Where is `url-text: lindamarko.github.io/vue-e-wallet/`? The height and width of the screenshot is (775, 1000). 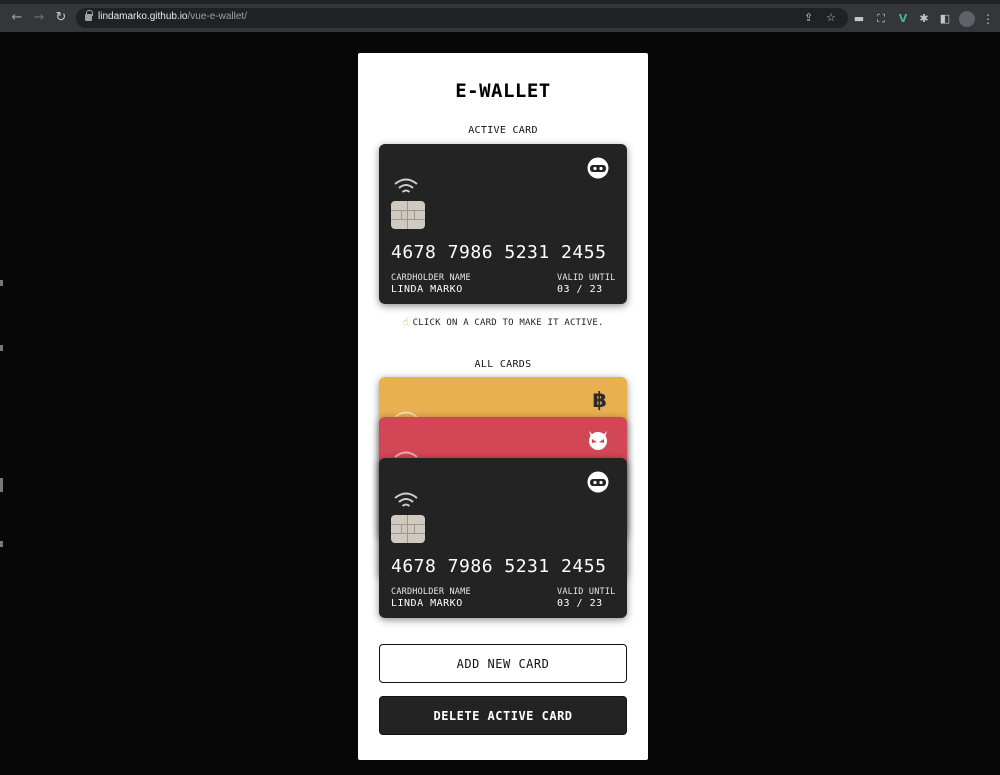 url-text: lindamarko.github.io/vue-e-wallet/ is located at coordinates (172, 16).